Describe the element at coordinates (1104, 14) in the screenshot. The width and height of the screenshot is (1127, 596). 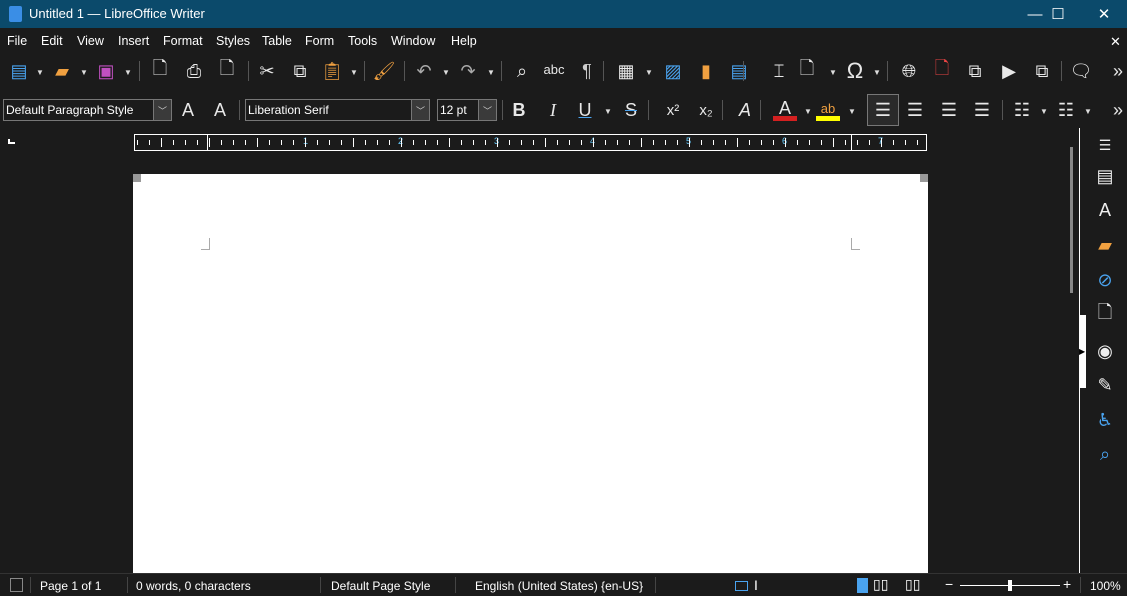
I see `close-window-button: ✕` at that location.